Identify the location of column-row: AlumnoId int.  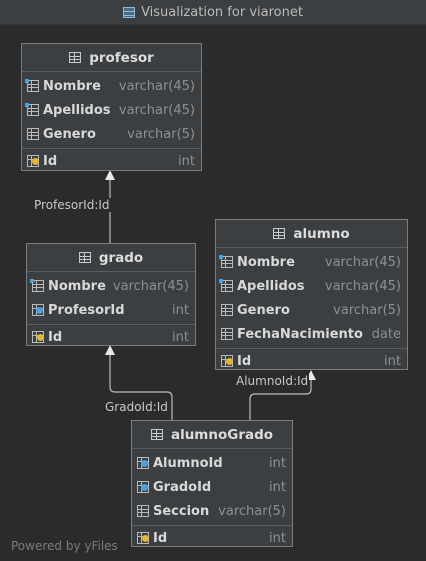
(212, 463).